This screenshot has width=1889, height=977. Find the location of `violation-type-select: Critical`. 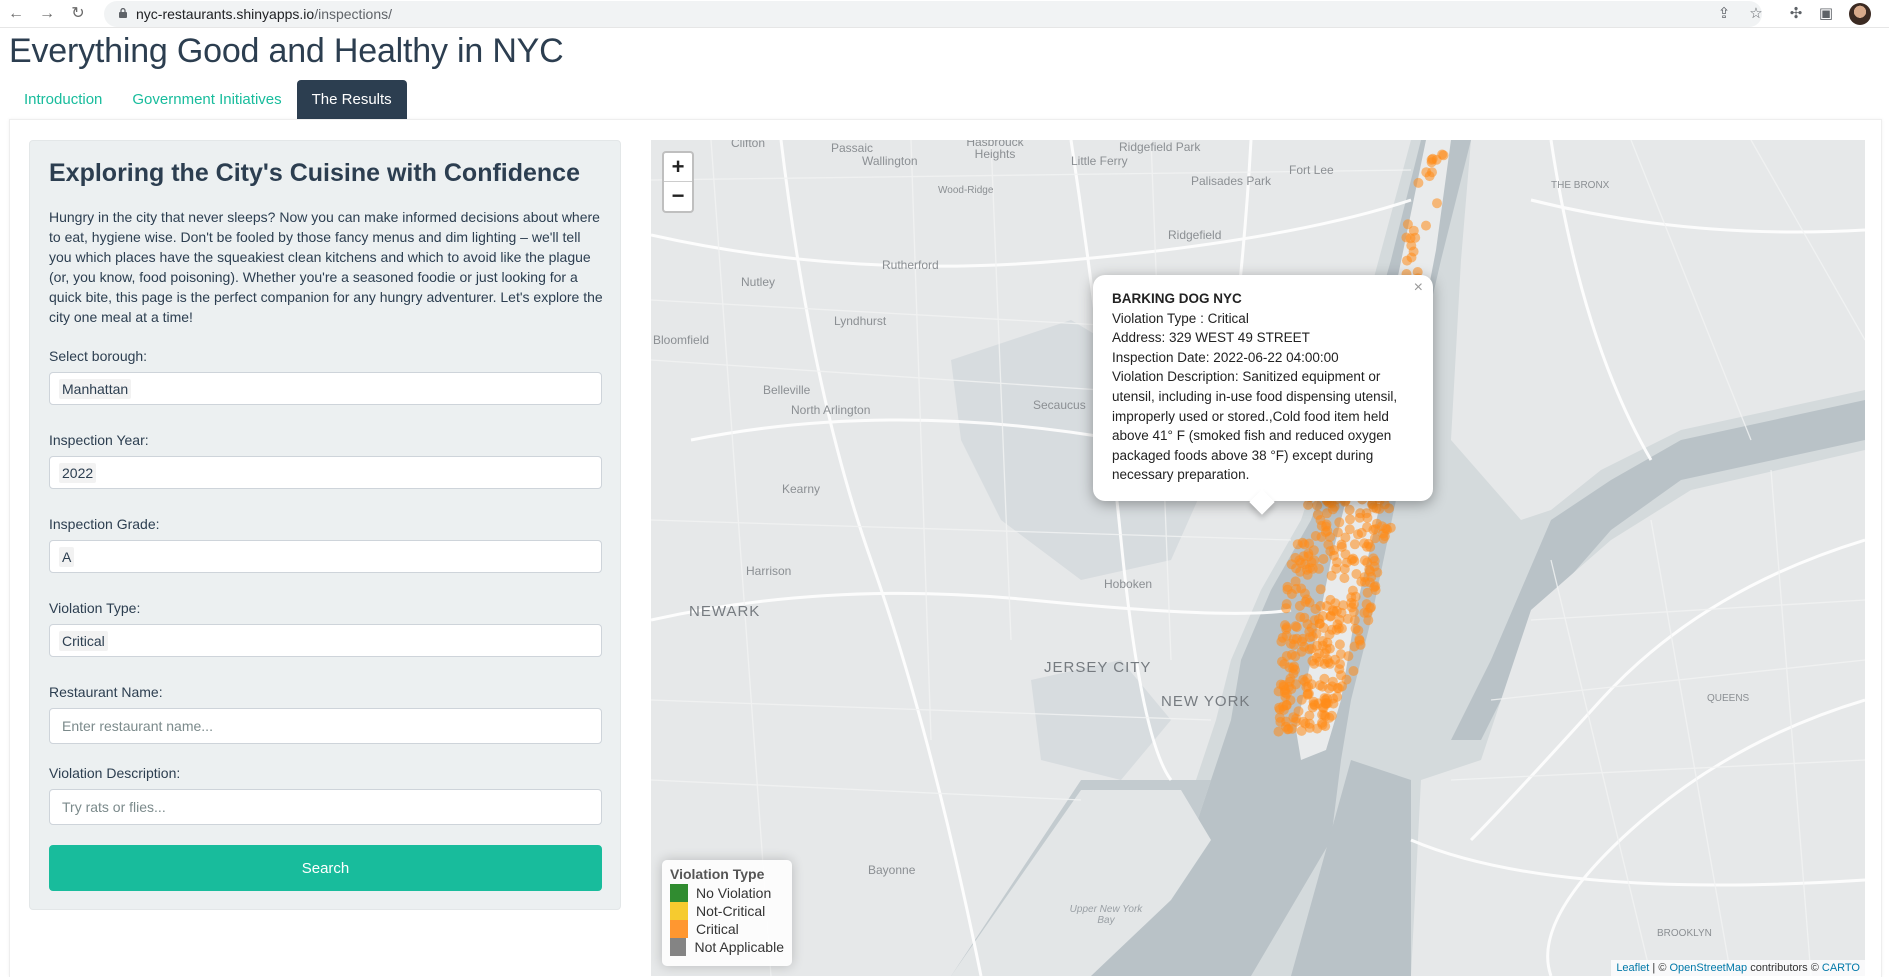

violation-type-select: Critical is located at coordinates (325, 640).